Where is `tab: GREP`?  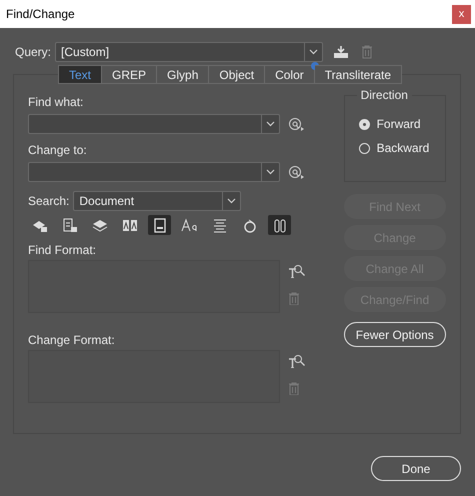 tab: GREP is located at coordinates (130, 74).